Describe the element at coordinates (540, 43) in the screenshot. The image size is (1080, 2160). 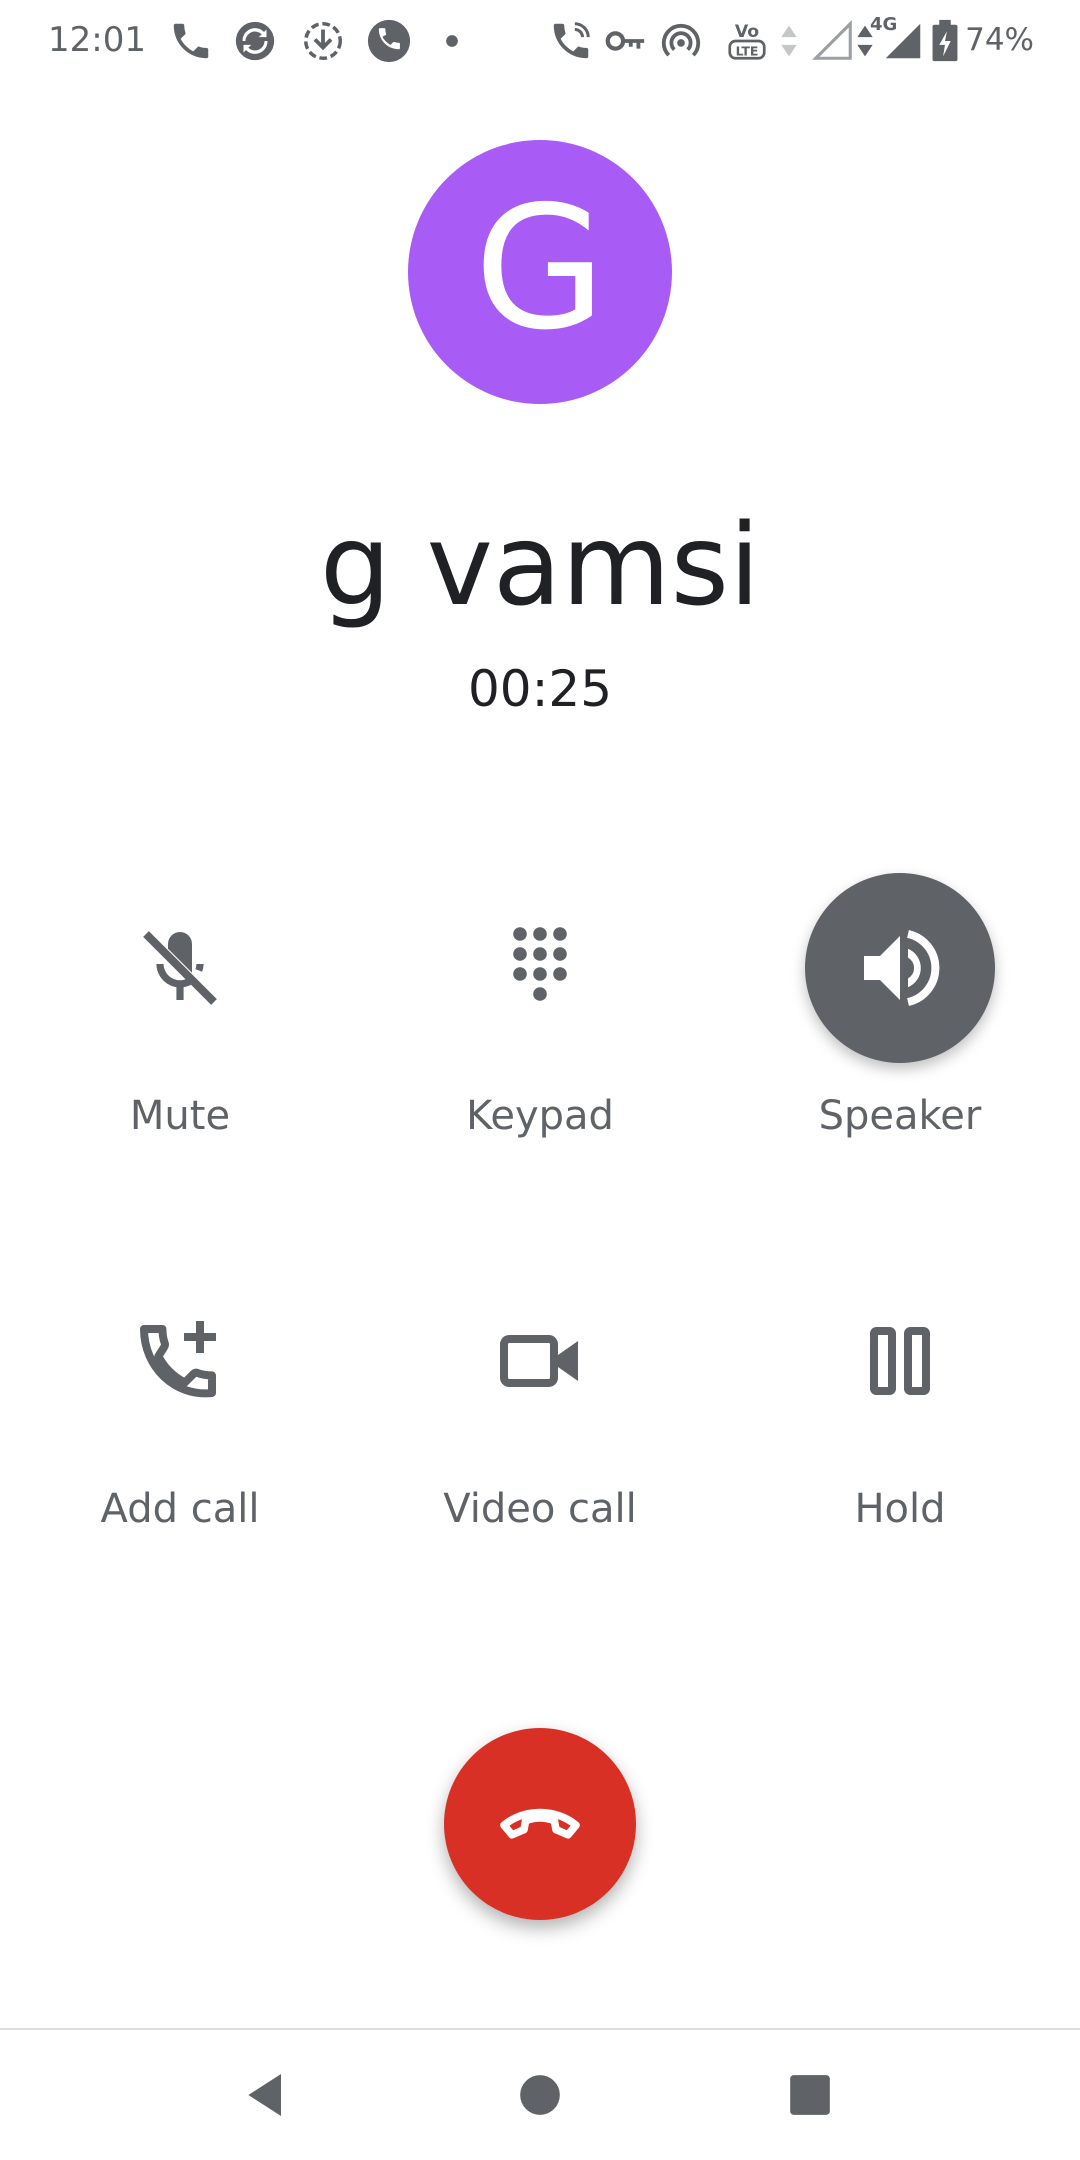
I see `status-bar: 12:01 Vo LTE 4G 74%` at that location.